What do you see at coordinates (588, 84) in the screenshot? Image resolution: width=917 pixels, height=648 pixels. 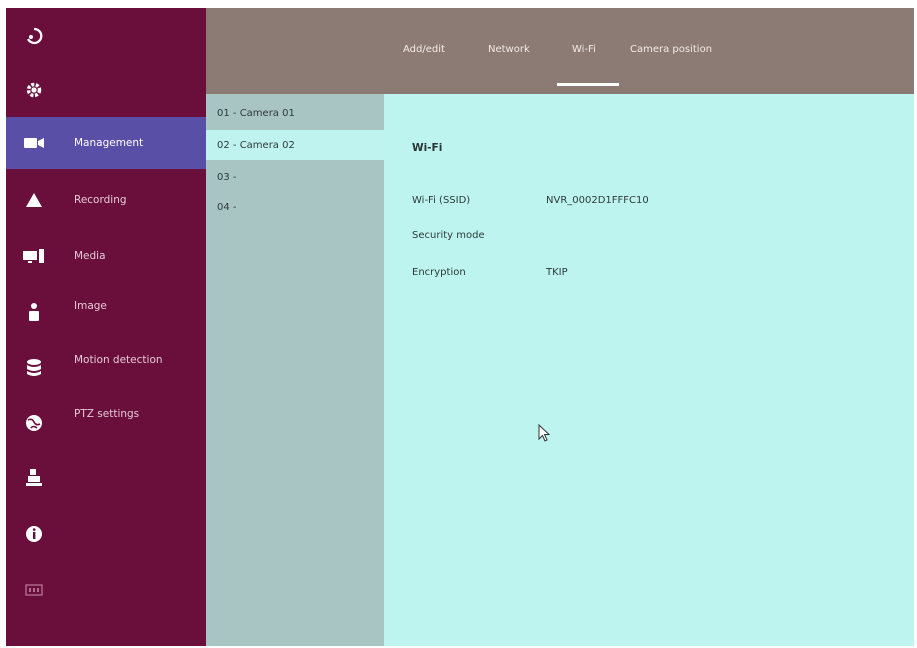 I see `active-tab-indicator` at bounding box center [588, 84].